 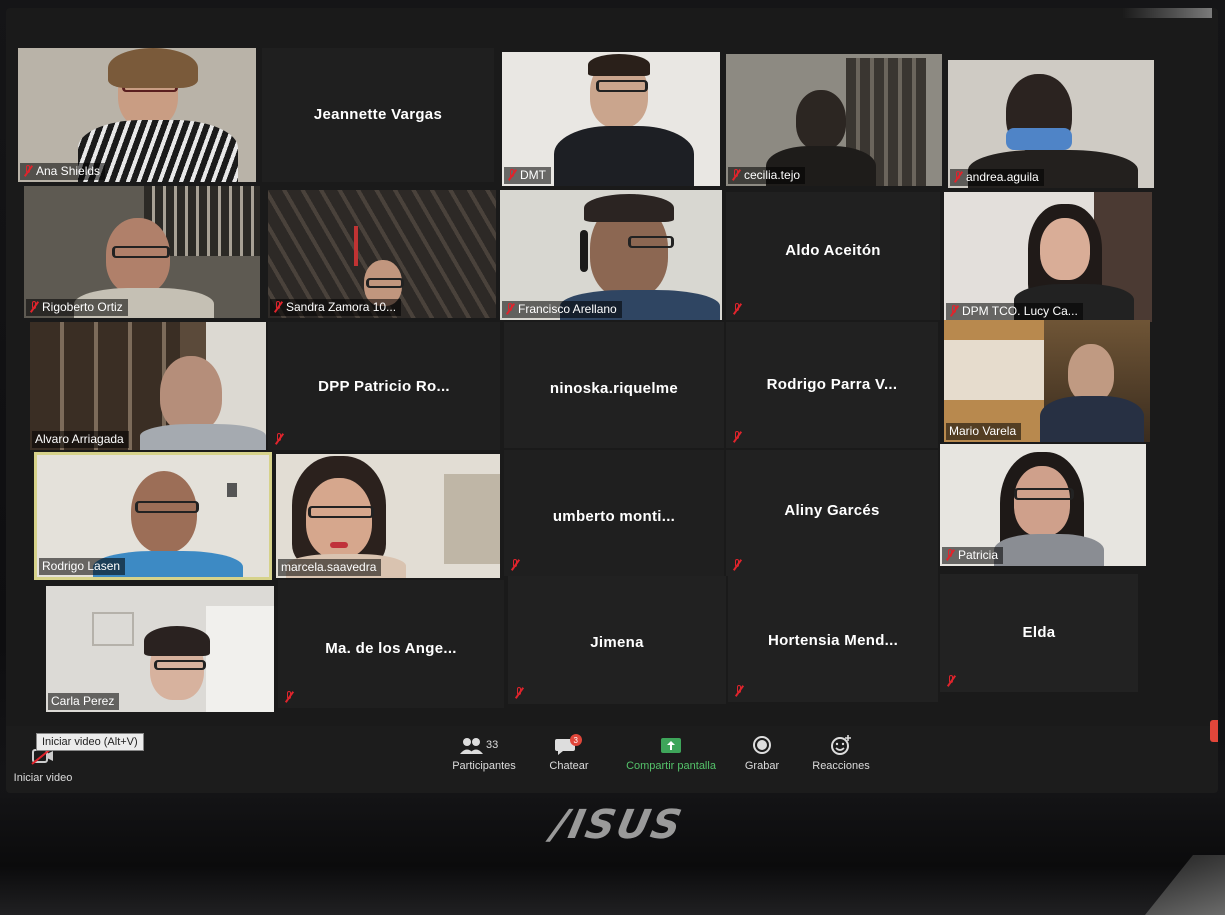 I want to click on record-button: Grabar, so click(x=762, y=753).